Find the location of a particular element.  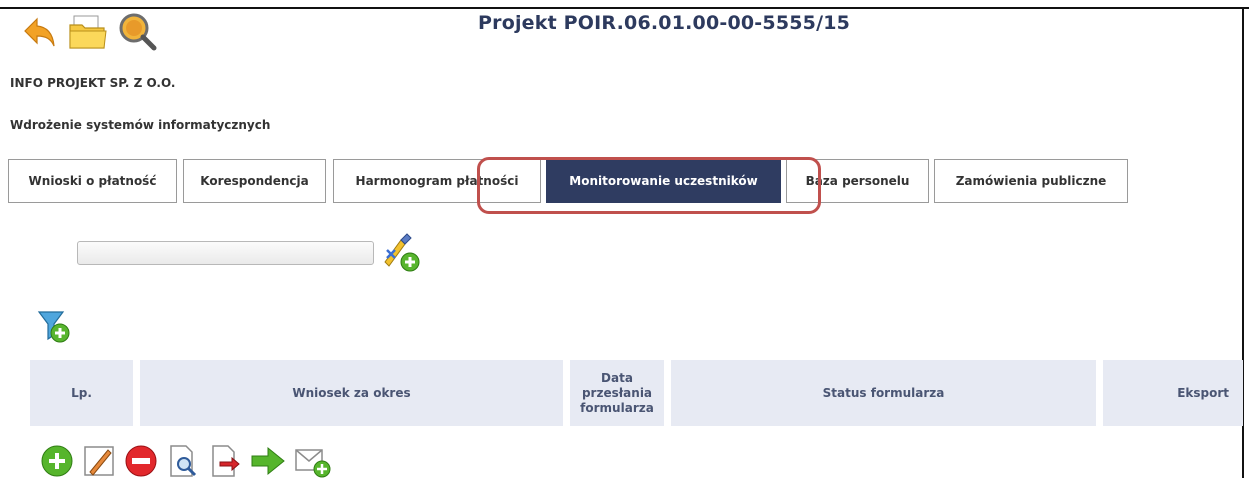

page-title: Projekt POIR.06.01.00-00-5555/15 is located at coordinates (664, 23).